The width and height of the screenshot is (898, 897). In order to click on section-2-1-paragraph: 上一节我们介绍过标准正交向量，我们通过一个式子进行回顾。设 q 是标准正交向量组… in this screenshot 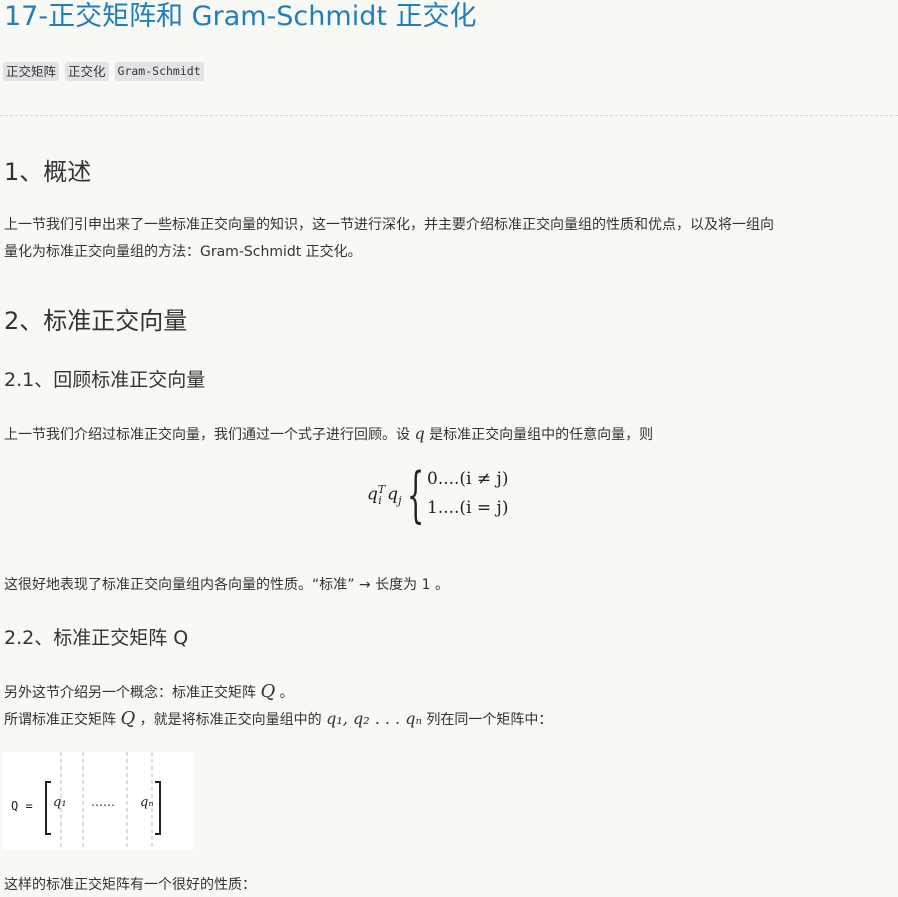, I will do `click(328, 434)`.